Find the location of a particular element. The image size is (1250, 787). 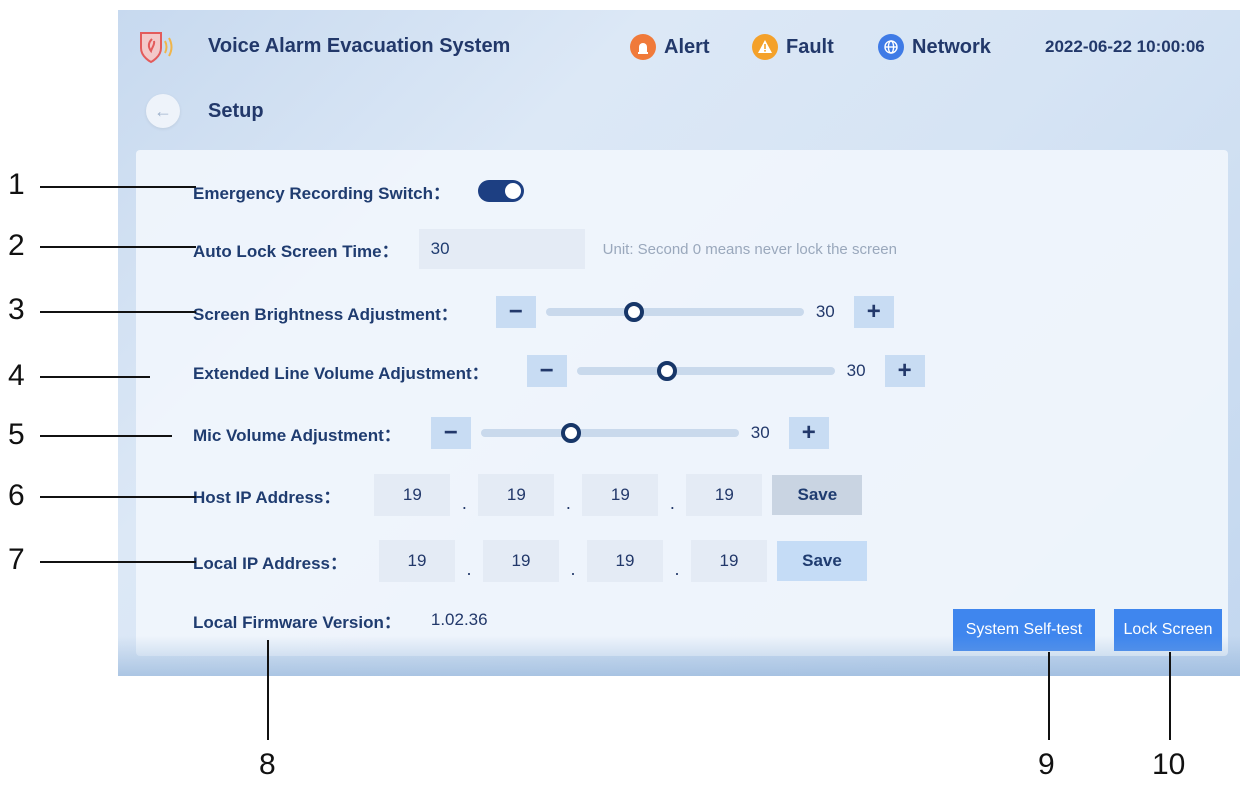

callout-number: 3 is located at coordinates (16, 309).